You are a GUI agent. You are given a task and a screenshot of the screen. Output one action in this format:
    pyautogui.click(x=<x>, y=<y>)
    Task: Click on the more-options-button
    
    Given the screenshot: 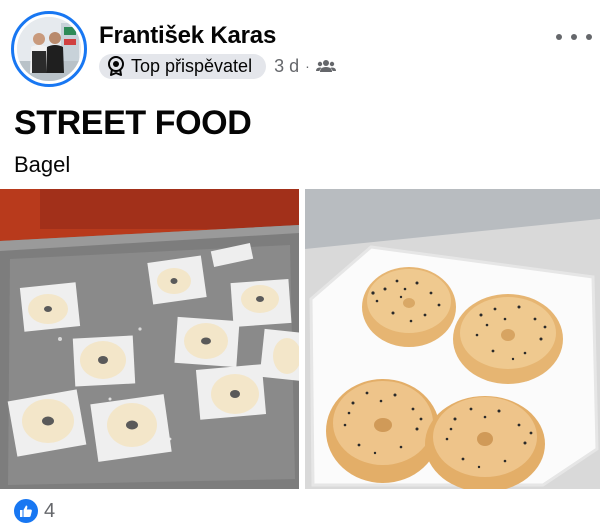 What is the action you would take?
    pyautogui.click(x=574, y=37)
    